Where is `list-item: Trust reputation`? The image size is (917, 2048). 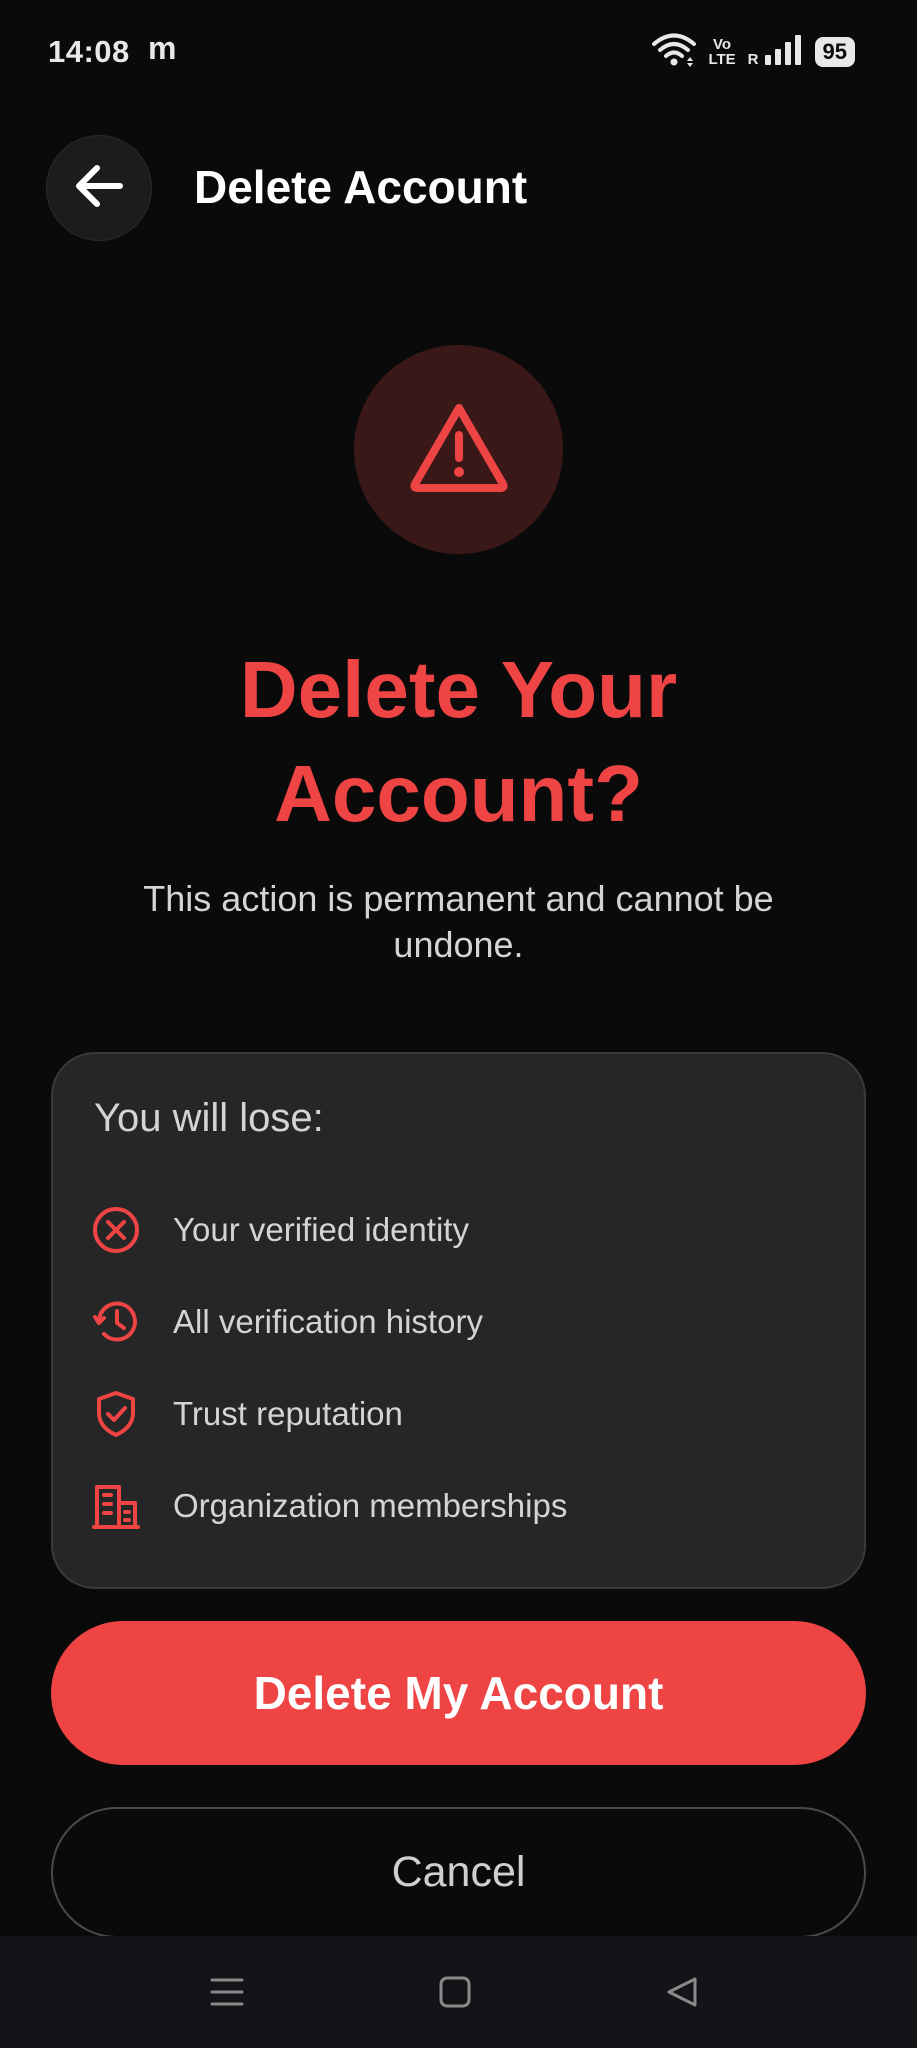
list-item: Trust reputation is located at coordinates (247, 1414).